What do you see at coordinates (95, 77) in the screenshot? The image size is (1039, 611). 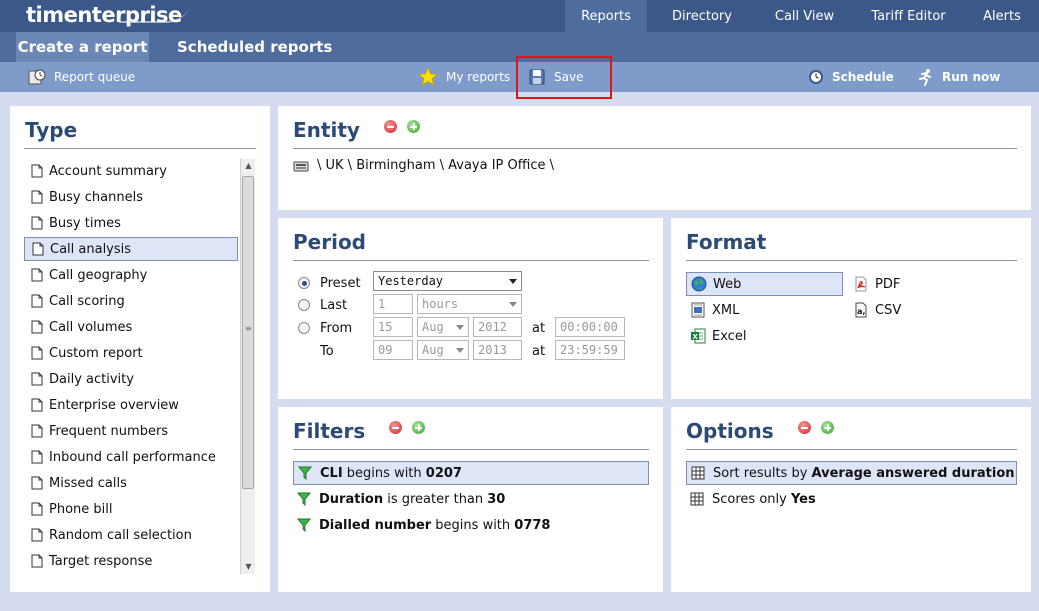 I see `report-queue-label: Report queue` at bounding box center [95, 77].